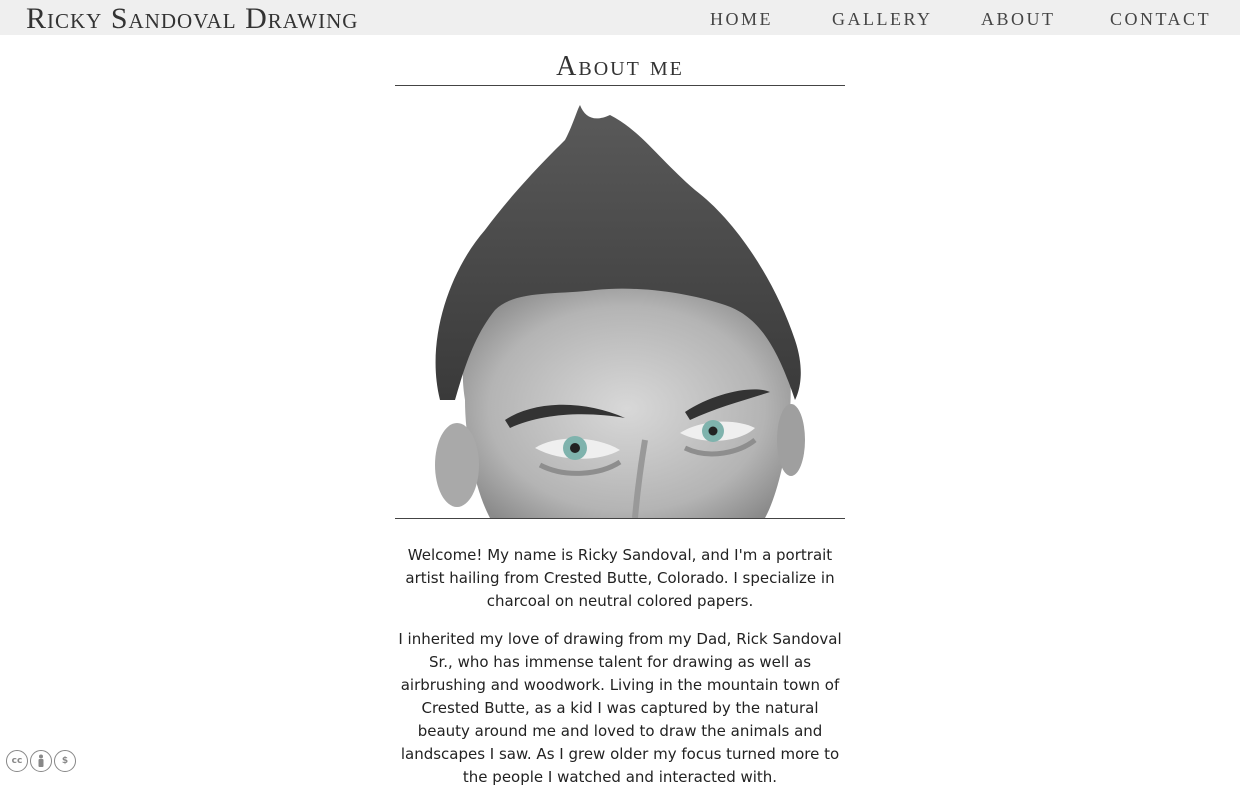  I want to click on page-title: About me, so click(620, 66).